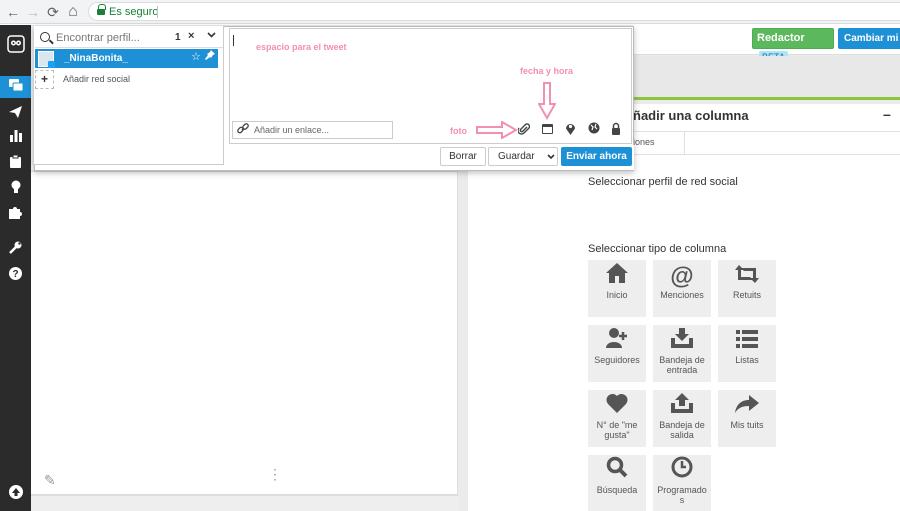 The width and height of the screenshot is (900, 511). Describe the element at coordinates (747, 405) in the screenshot. I see `share-icon` at that location.